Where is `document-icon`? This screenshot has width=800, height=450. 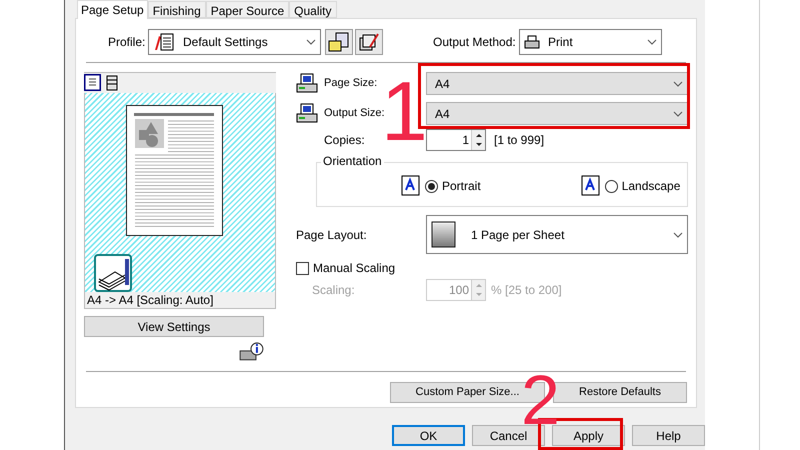
document-icon is located at coordinates (164, 42).